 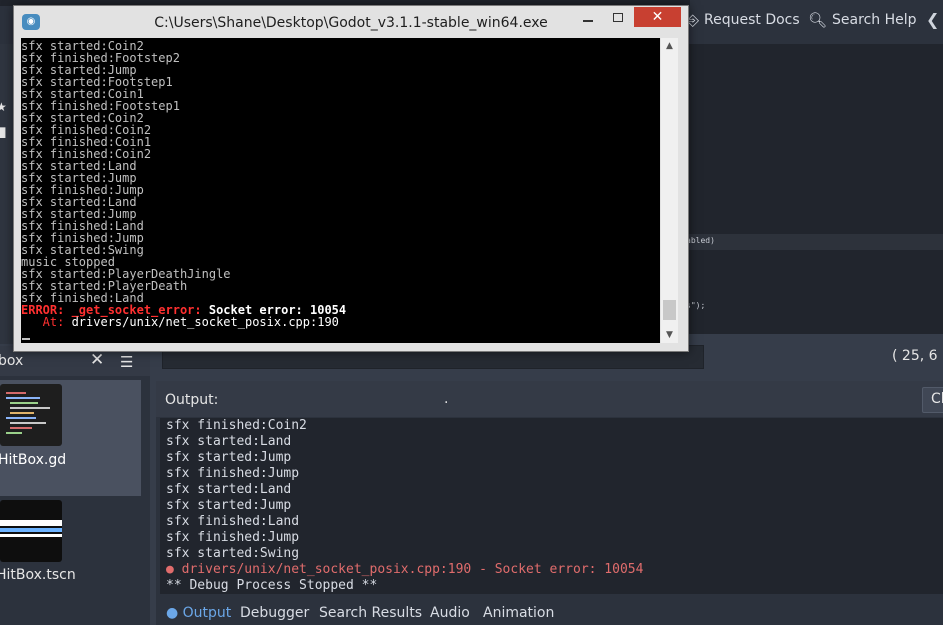 I want to click on filesystem-search-text: box, so click(x=11, y=361).